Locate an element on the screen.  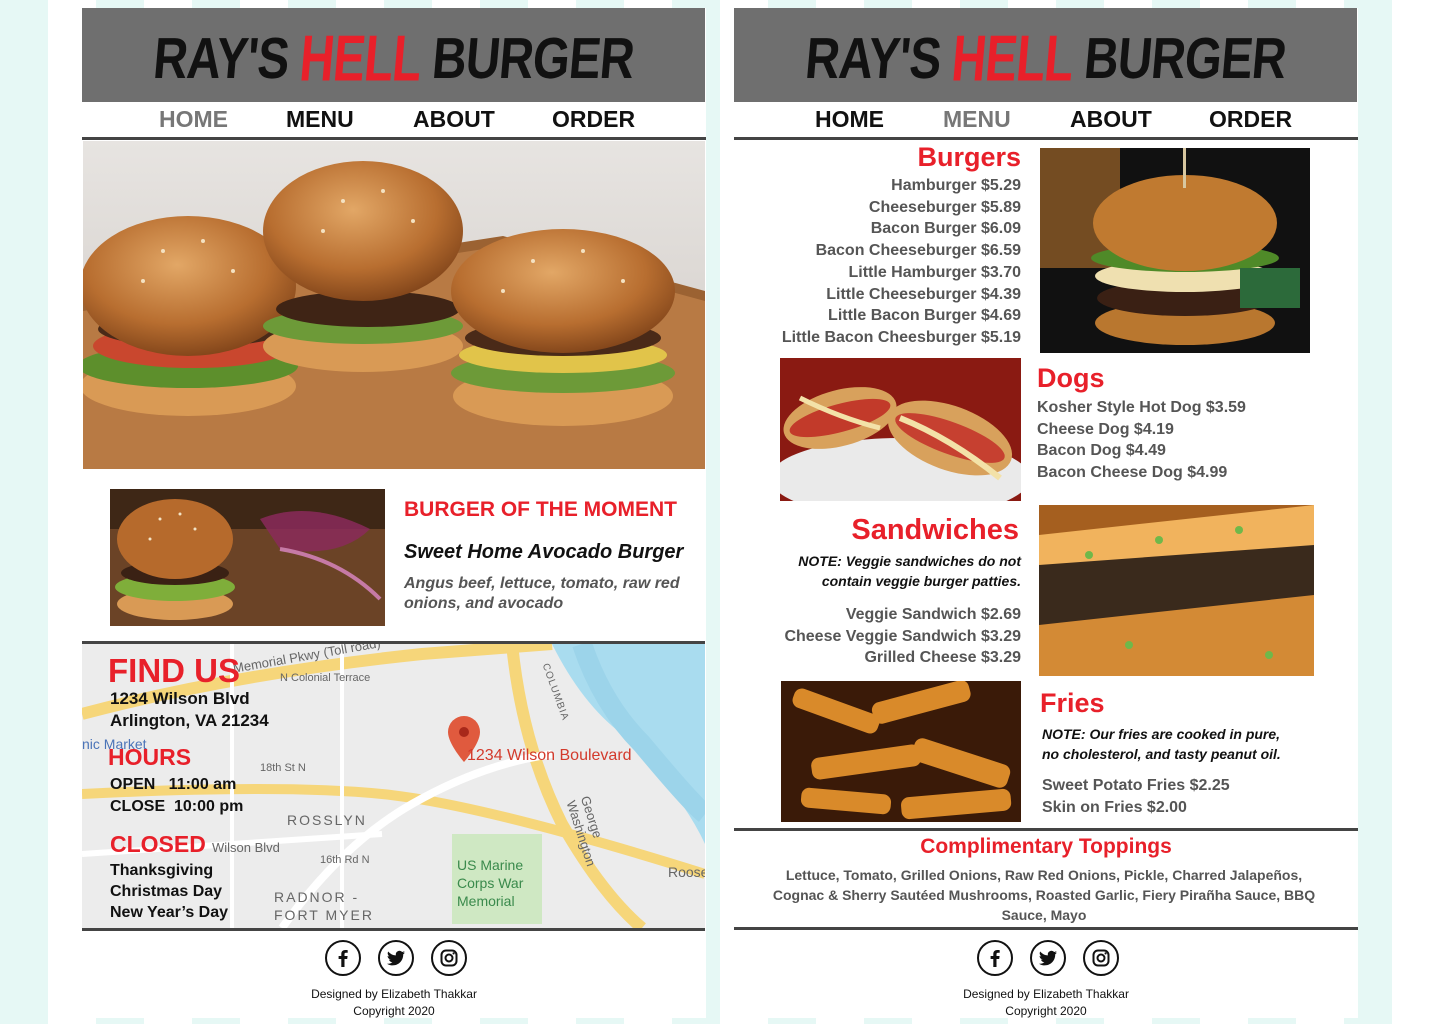
dogs-photo is located at coordinates (900, 429).